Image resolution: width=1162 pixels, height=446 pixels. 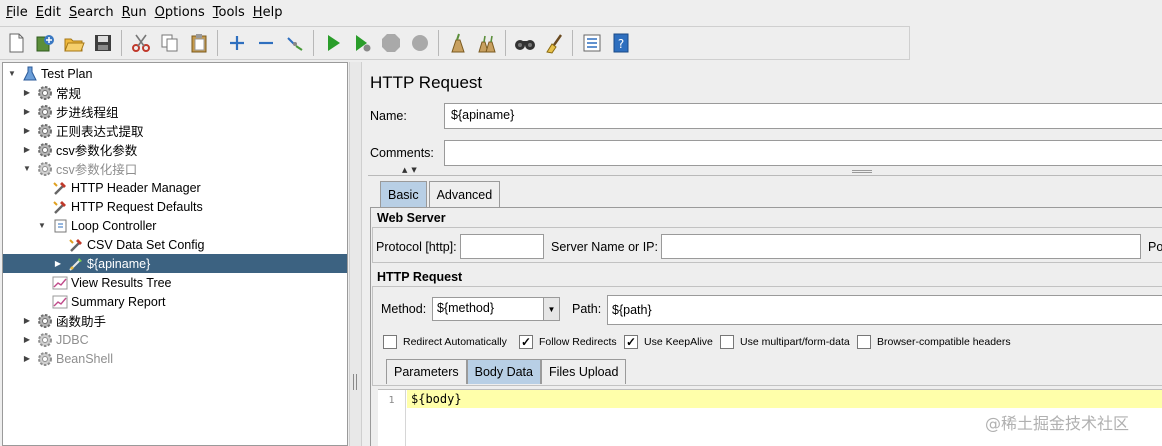 I want to click on cut-icon, so click(x=140, y=43).